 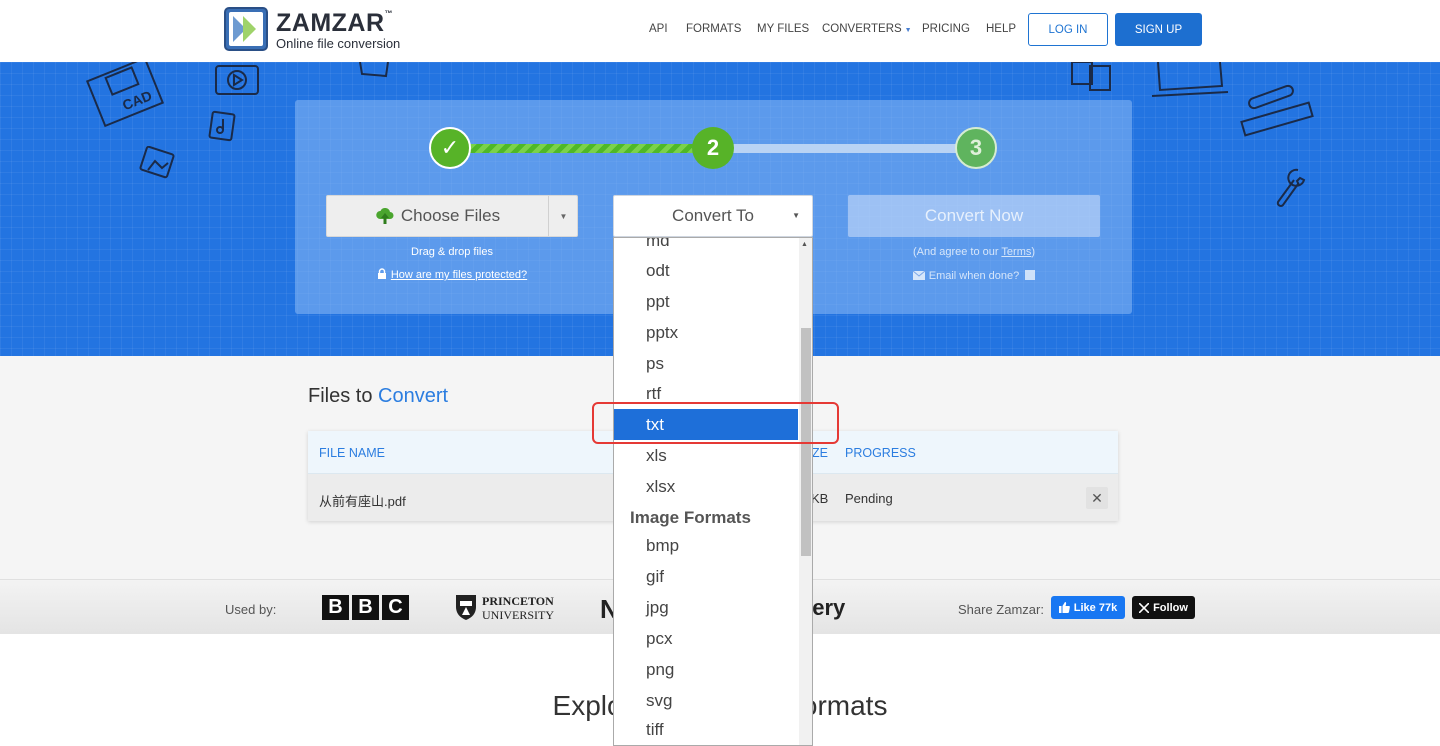 I want to click on nav-api: API, so click(x=658, y=29).